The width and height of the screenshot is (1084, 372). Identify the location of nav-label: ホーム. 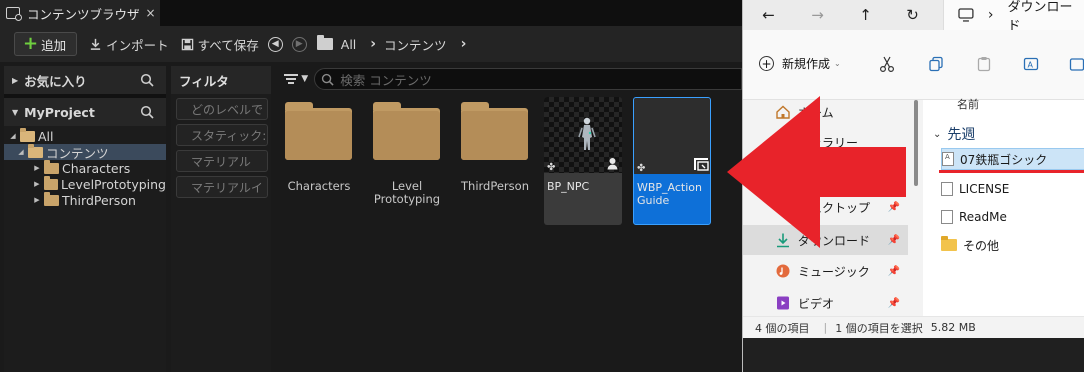
(816, 112).